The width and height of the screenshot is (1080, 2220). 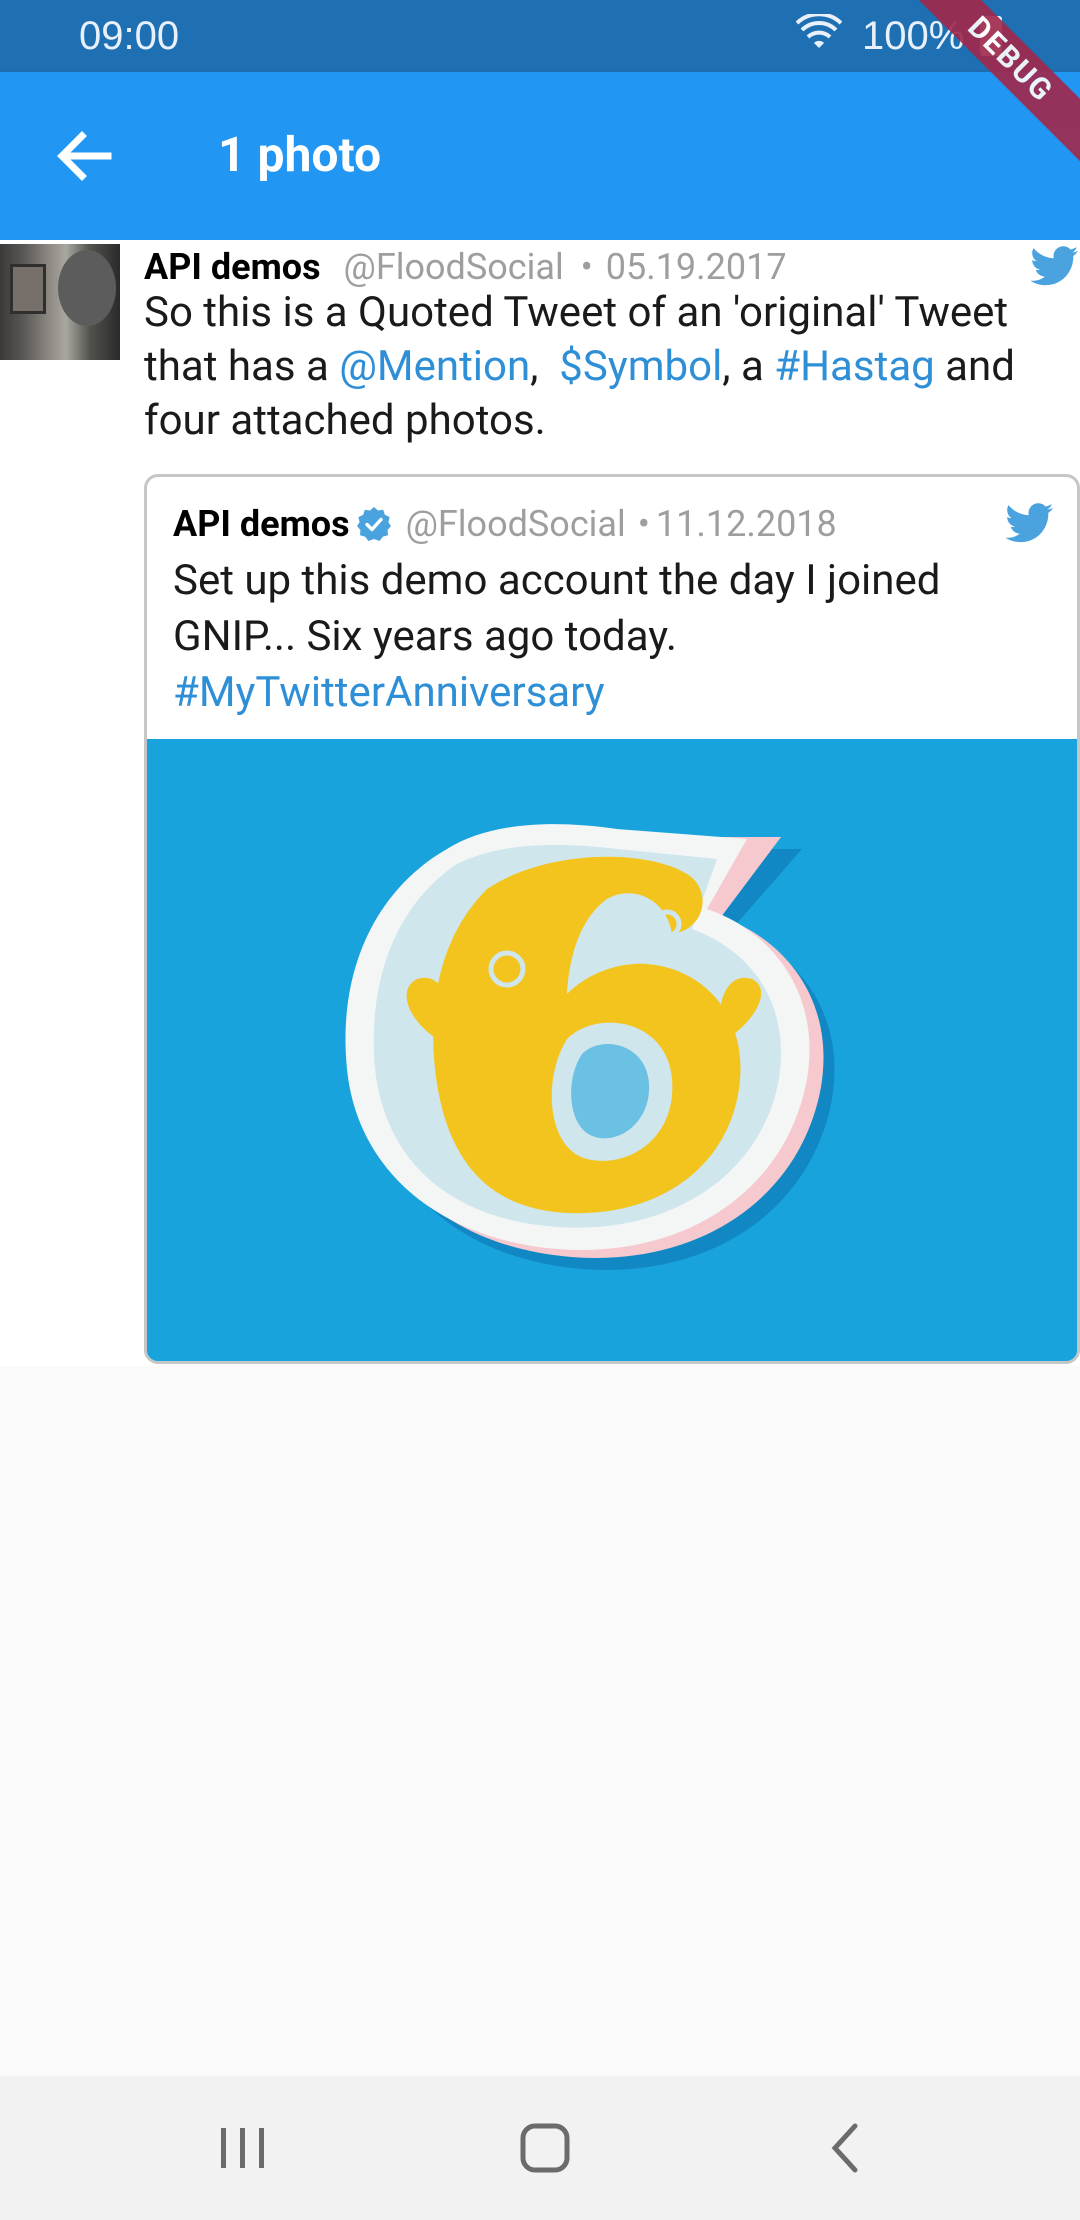 What do you see at coordinates (746, 524) in the screenshot?
I see `quoted-tweet-date: 11.12.2018` at bounding box center [746, 524].